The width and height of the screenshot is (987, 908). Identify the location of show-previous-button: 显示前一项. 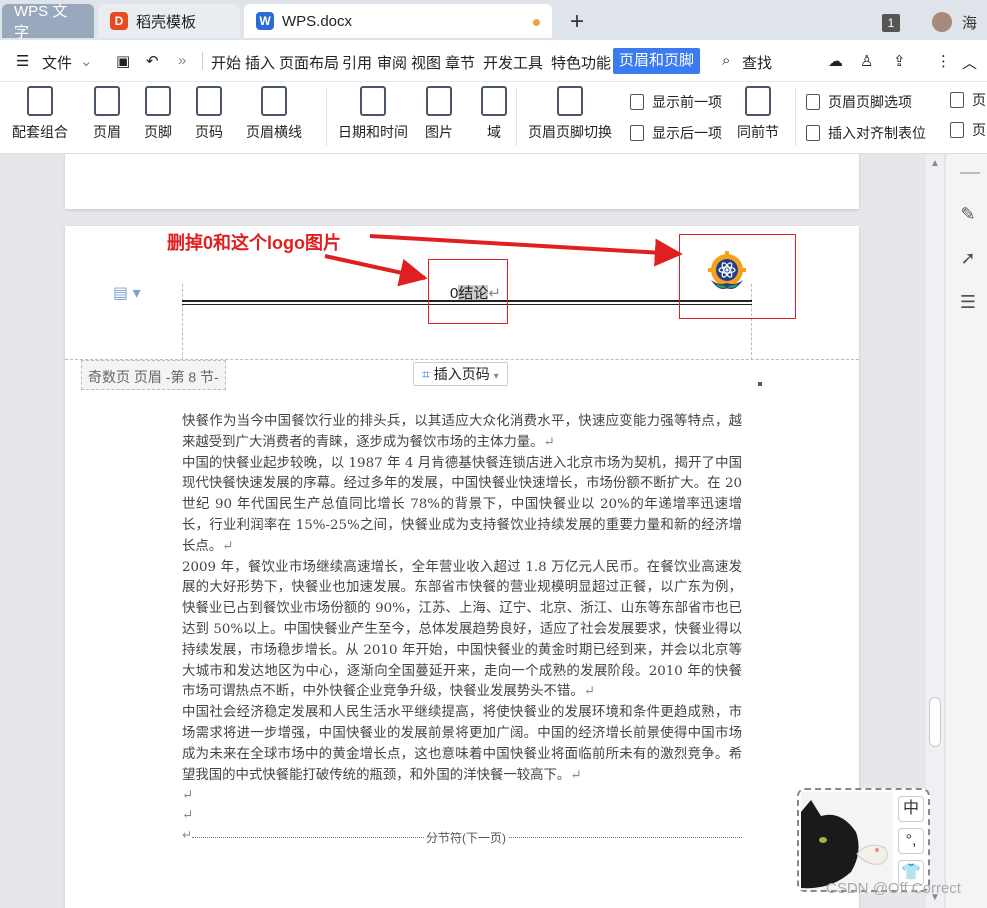
(676, 102).